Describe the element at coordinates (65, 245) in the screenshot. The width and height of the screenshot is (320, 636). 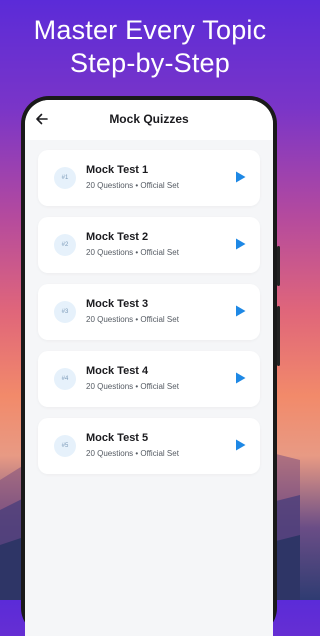
I see `quiz-number-badge: #2` at that location.